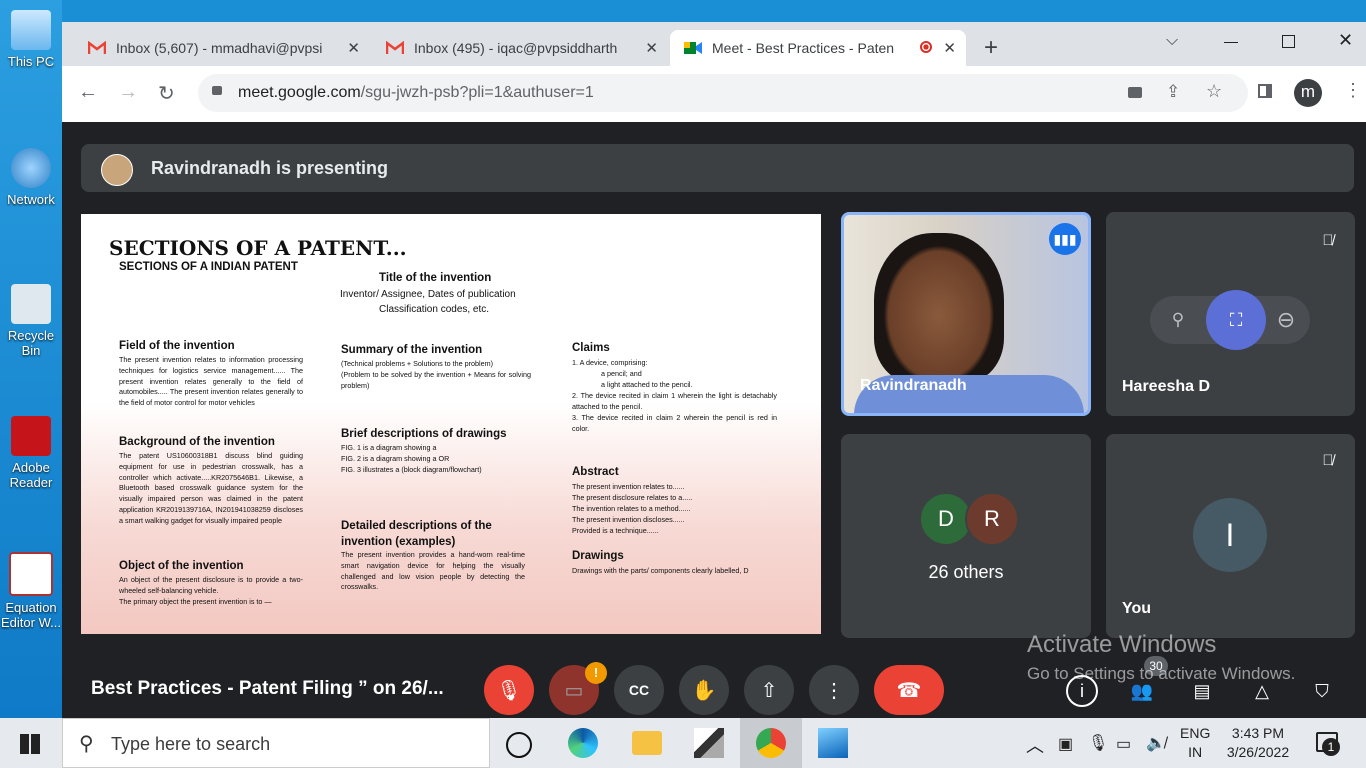  Describe the element at coordinates (1172, 41) in the screenshot. I see `tab-search-icon: ⌵` at that location.